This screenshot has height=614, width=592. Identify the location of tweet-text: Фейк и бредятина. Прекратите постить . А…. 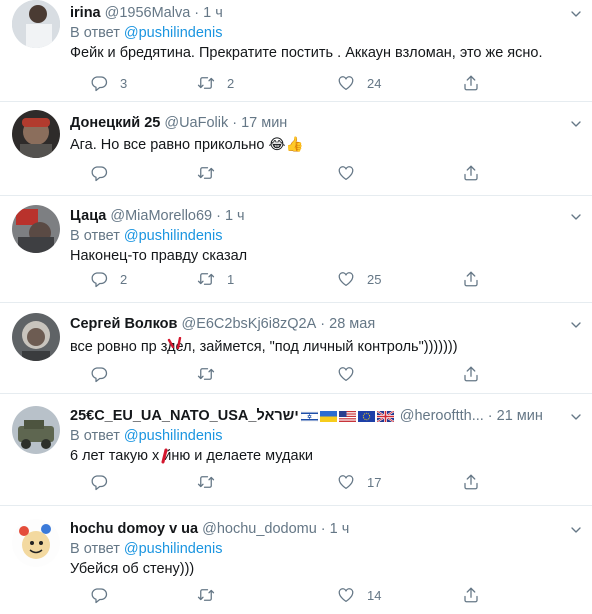
(306, 53).